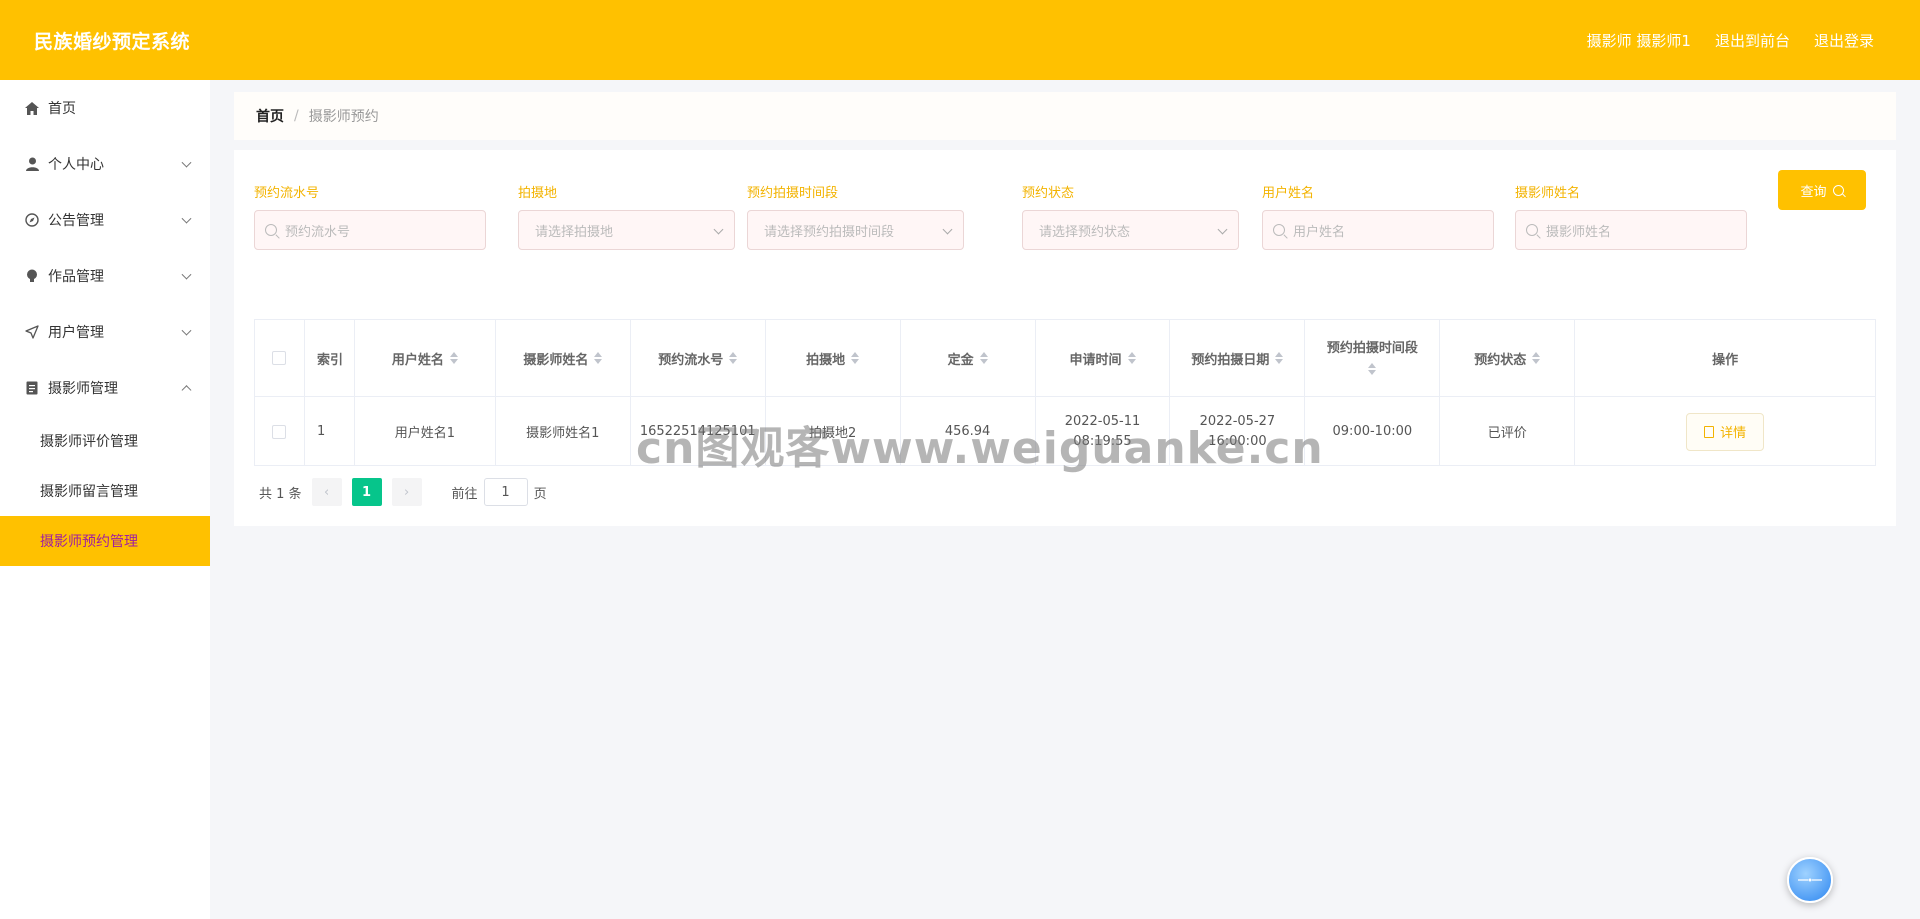 The image size is (1920, 919). I want to click on location-select: 请选择拍摄地, so click(626, 230).